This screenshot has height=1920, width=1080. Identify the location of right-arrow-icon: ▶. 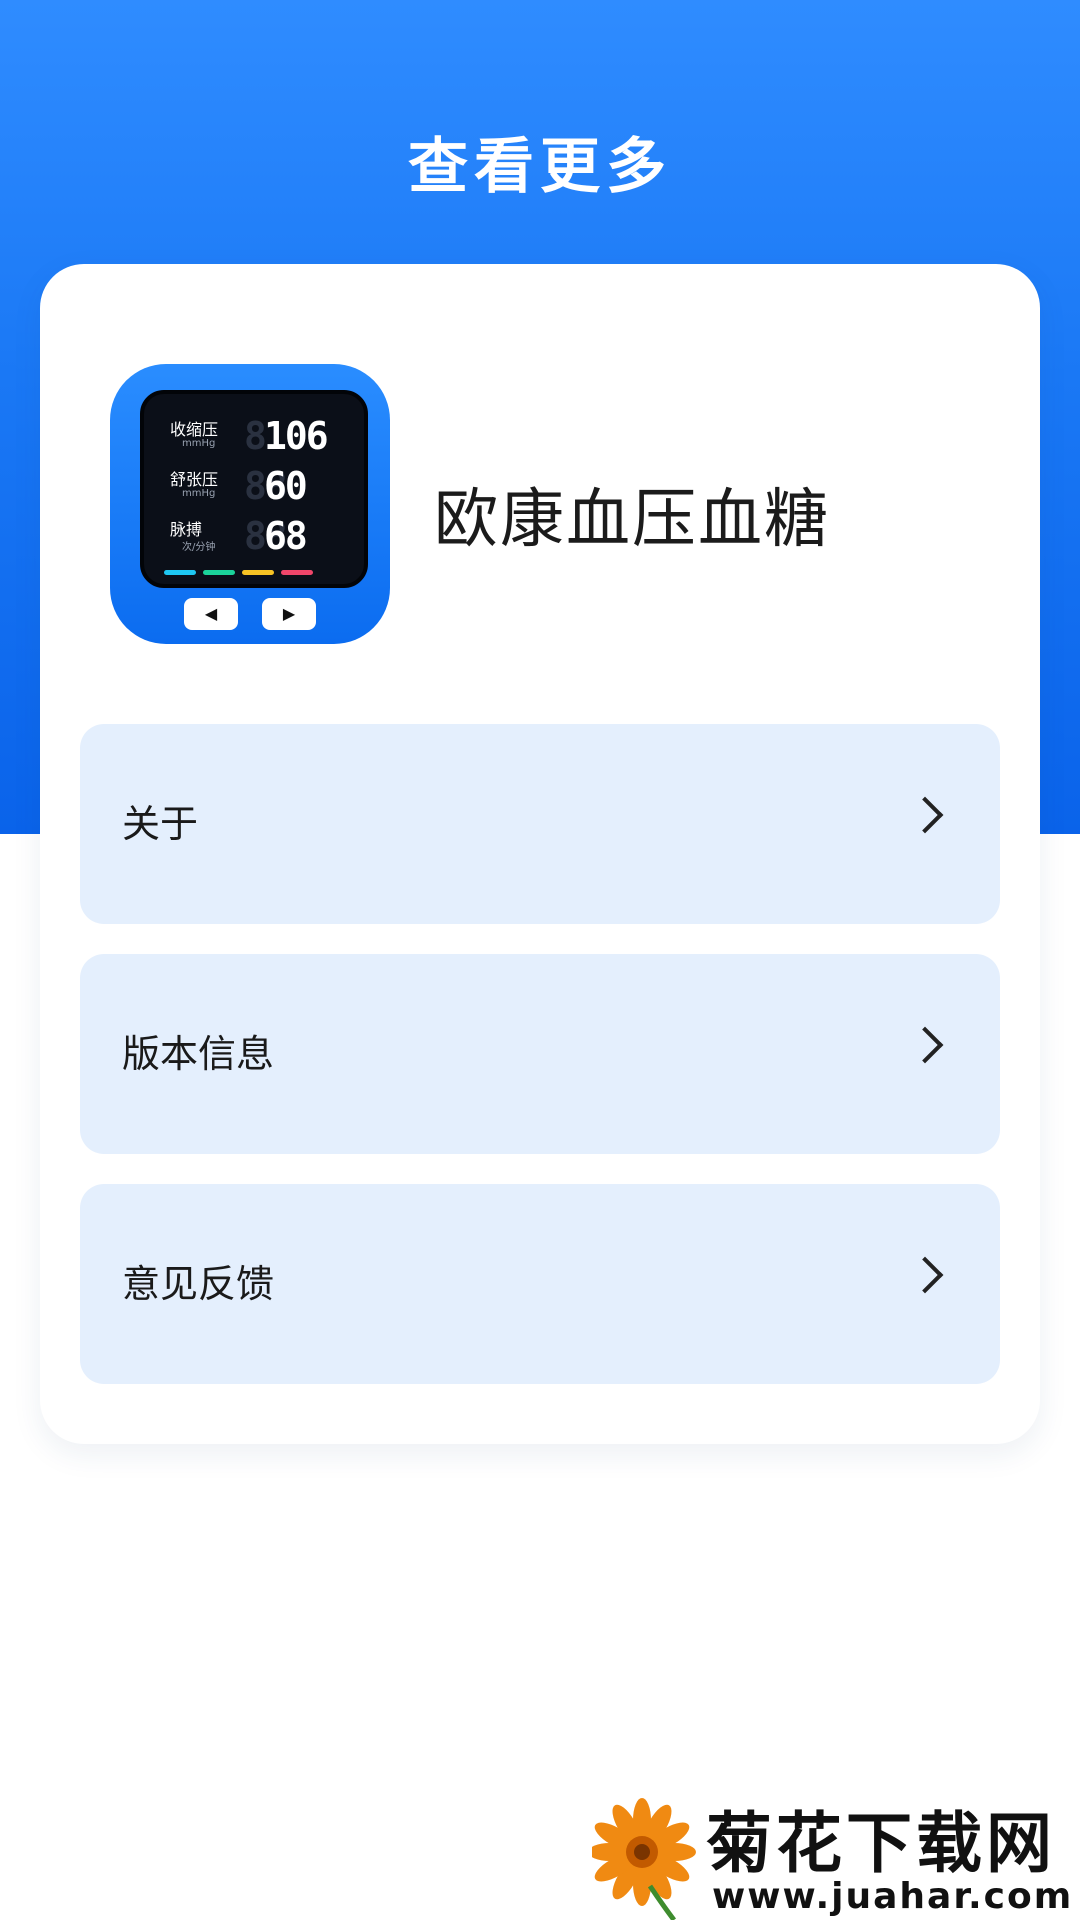
(289, 614).